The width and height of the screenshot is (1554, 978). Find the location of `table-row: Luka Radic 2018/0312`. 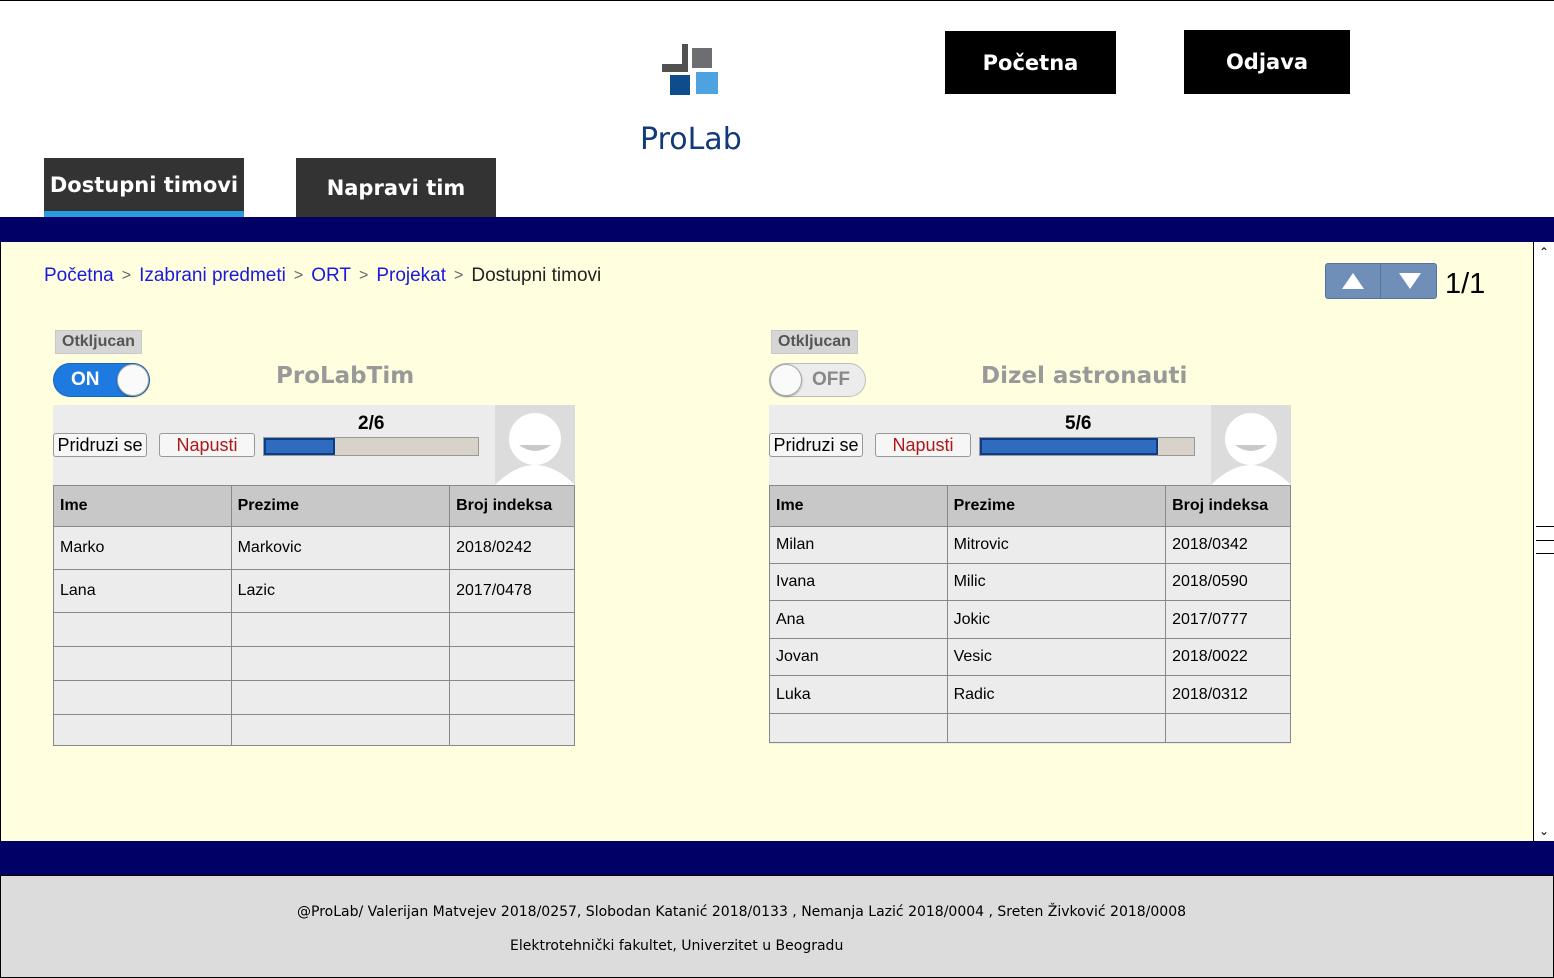

table-row: Luka Radic 2018/0312 is located at coordinates (1030, 694).